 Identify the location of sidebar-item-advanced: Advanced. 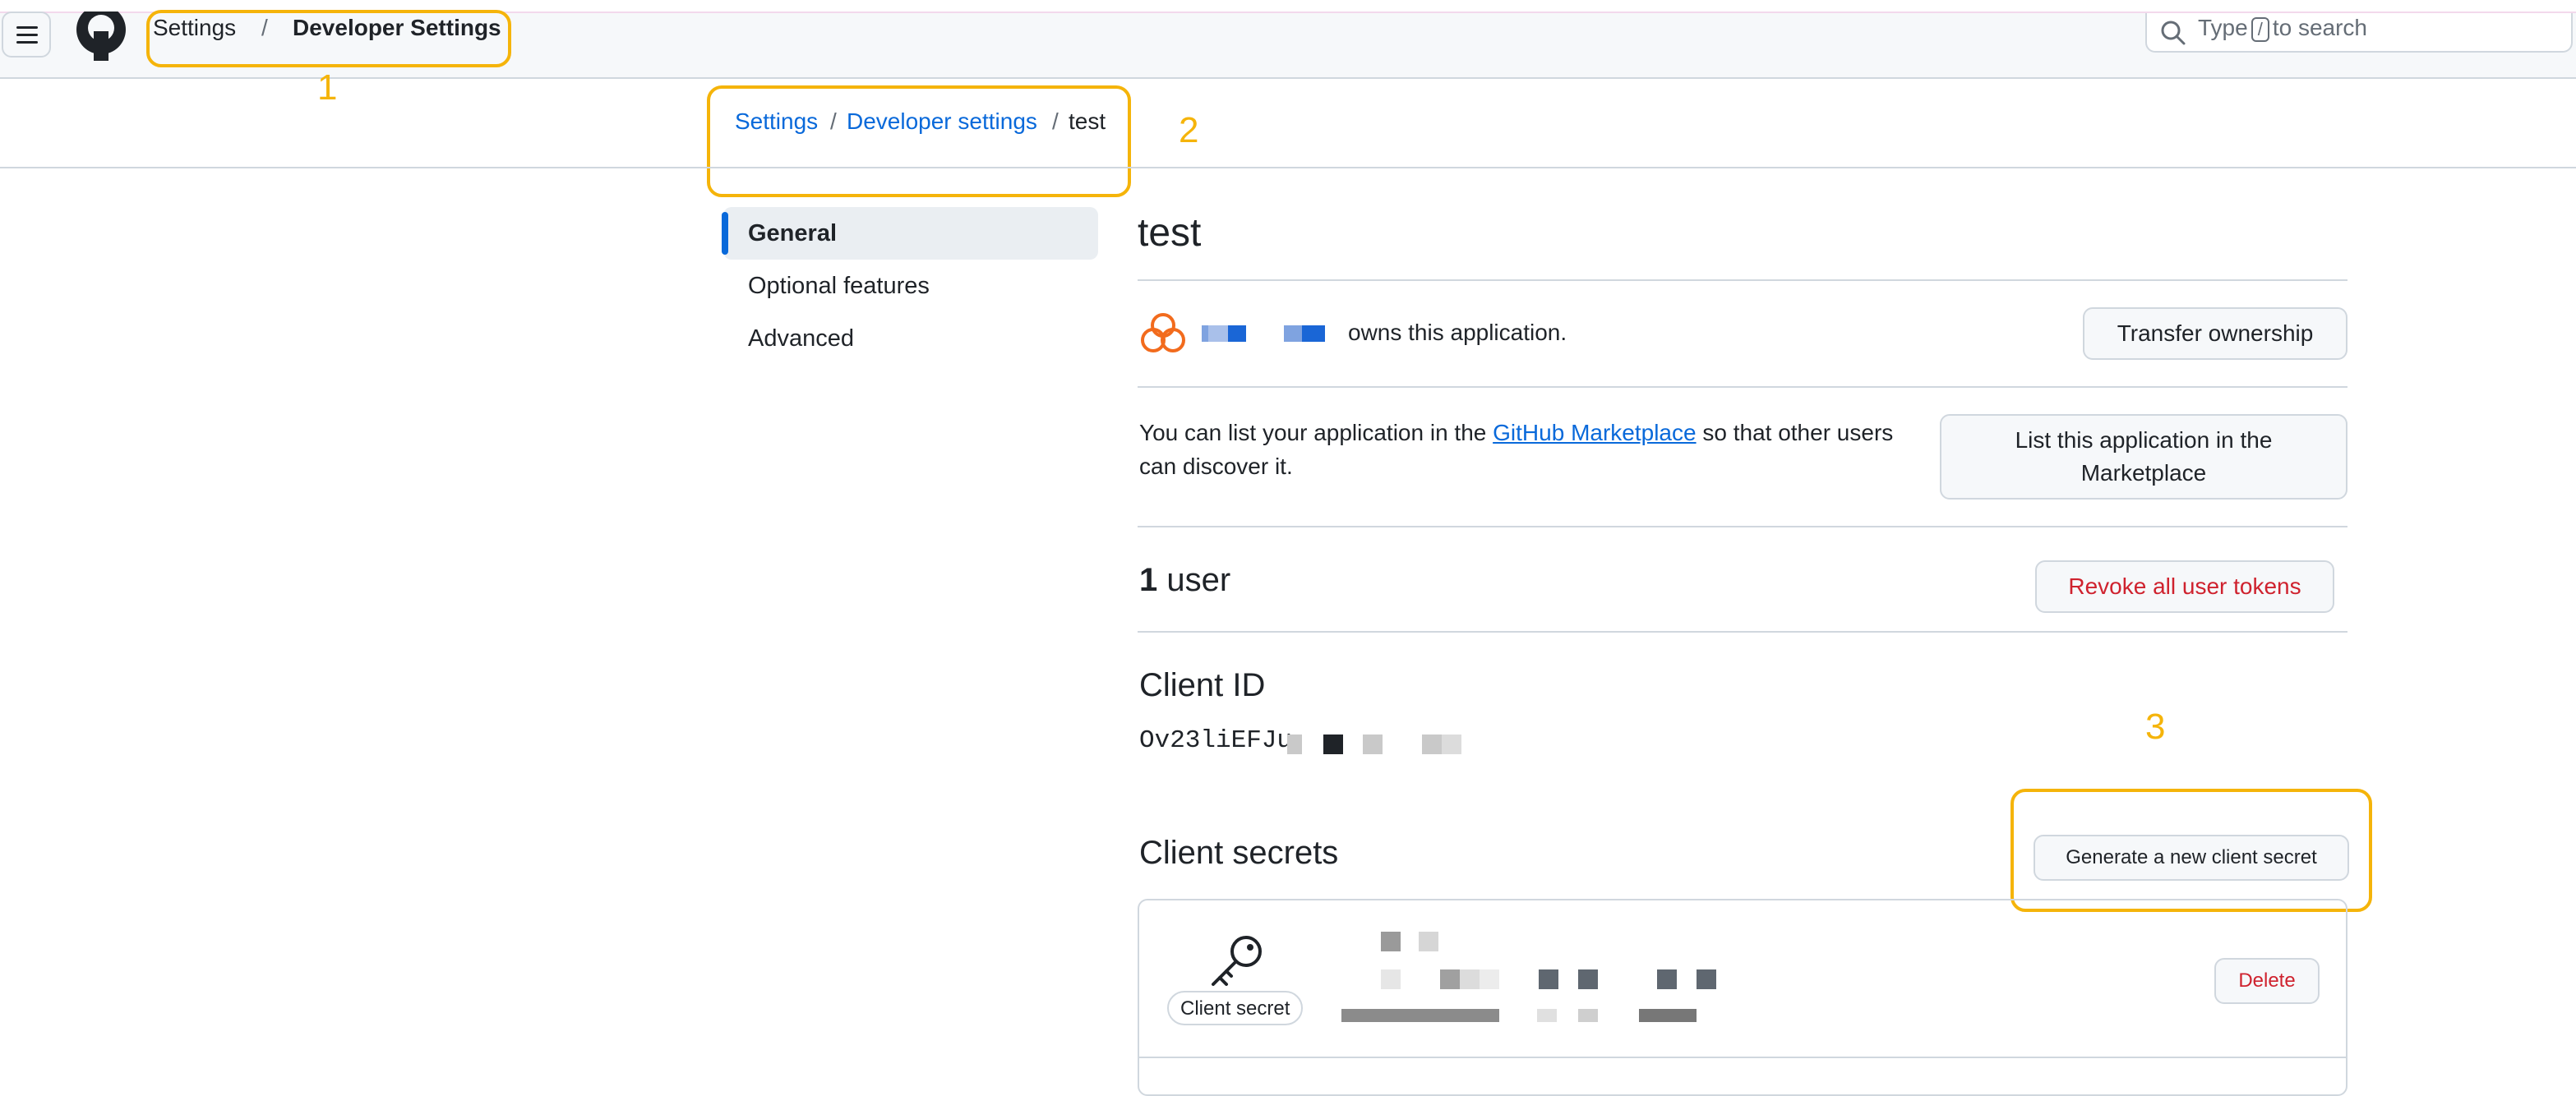
(911, 339).